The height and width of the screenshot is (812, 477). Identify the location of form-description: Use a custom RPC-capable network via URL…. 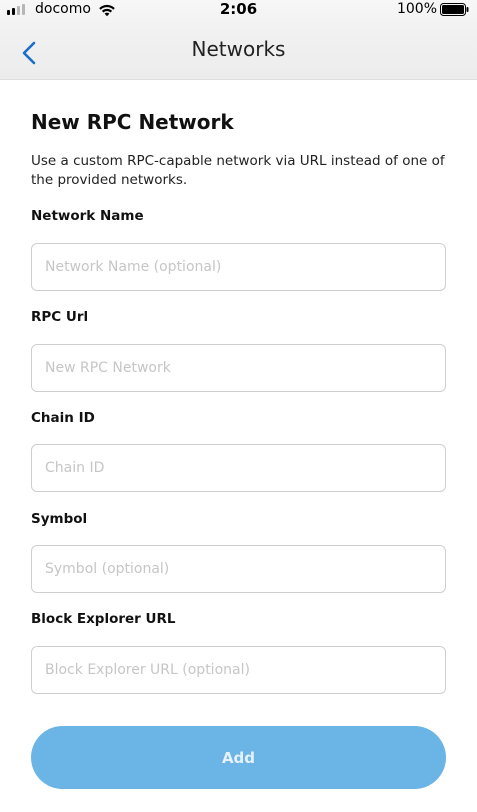
(238, 170).